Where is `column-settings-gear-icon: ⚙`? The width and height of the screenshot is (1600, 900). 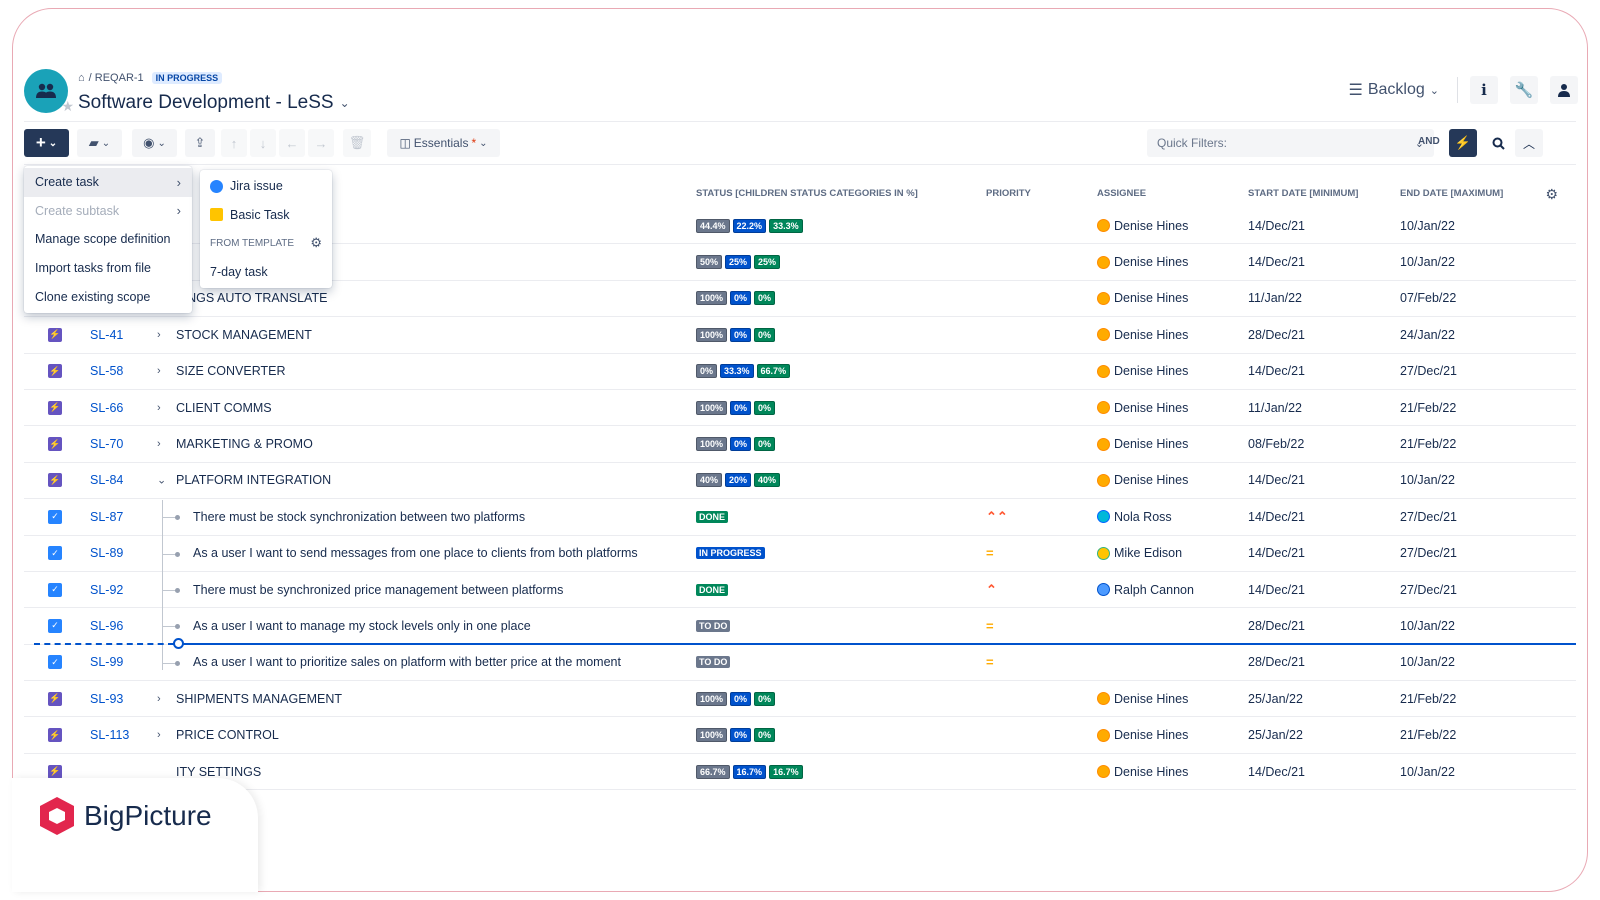
column-settings-gear-icon: ⚙ is located at coordinates (1551, 194).